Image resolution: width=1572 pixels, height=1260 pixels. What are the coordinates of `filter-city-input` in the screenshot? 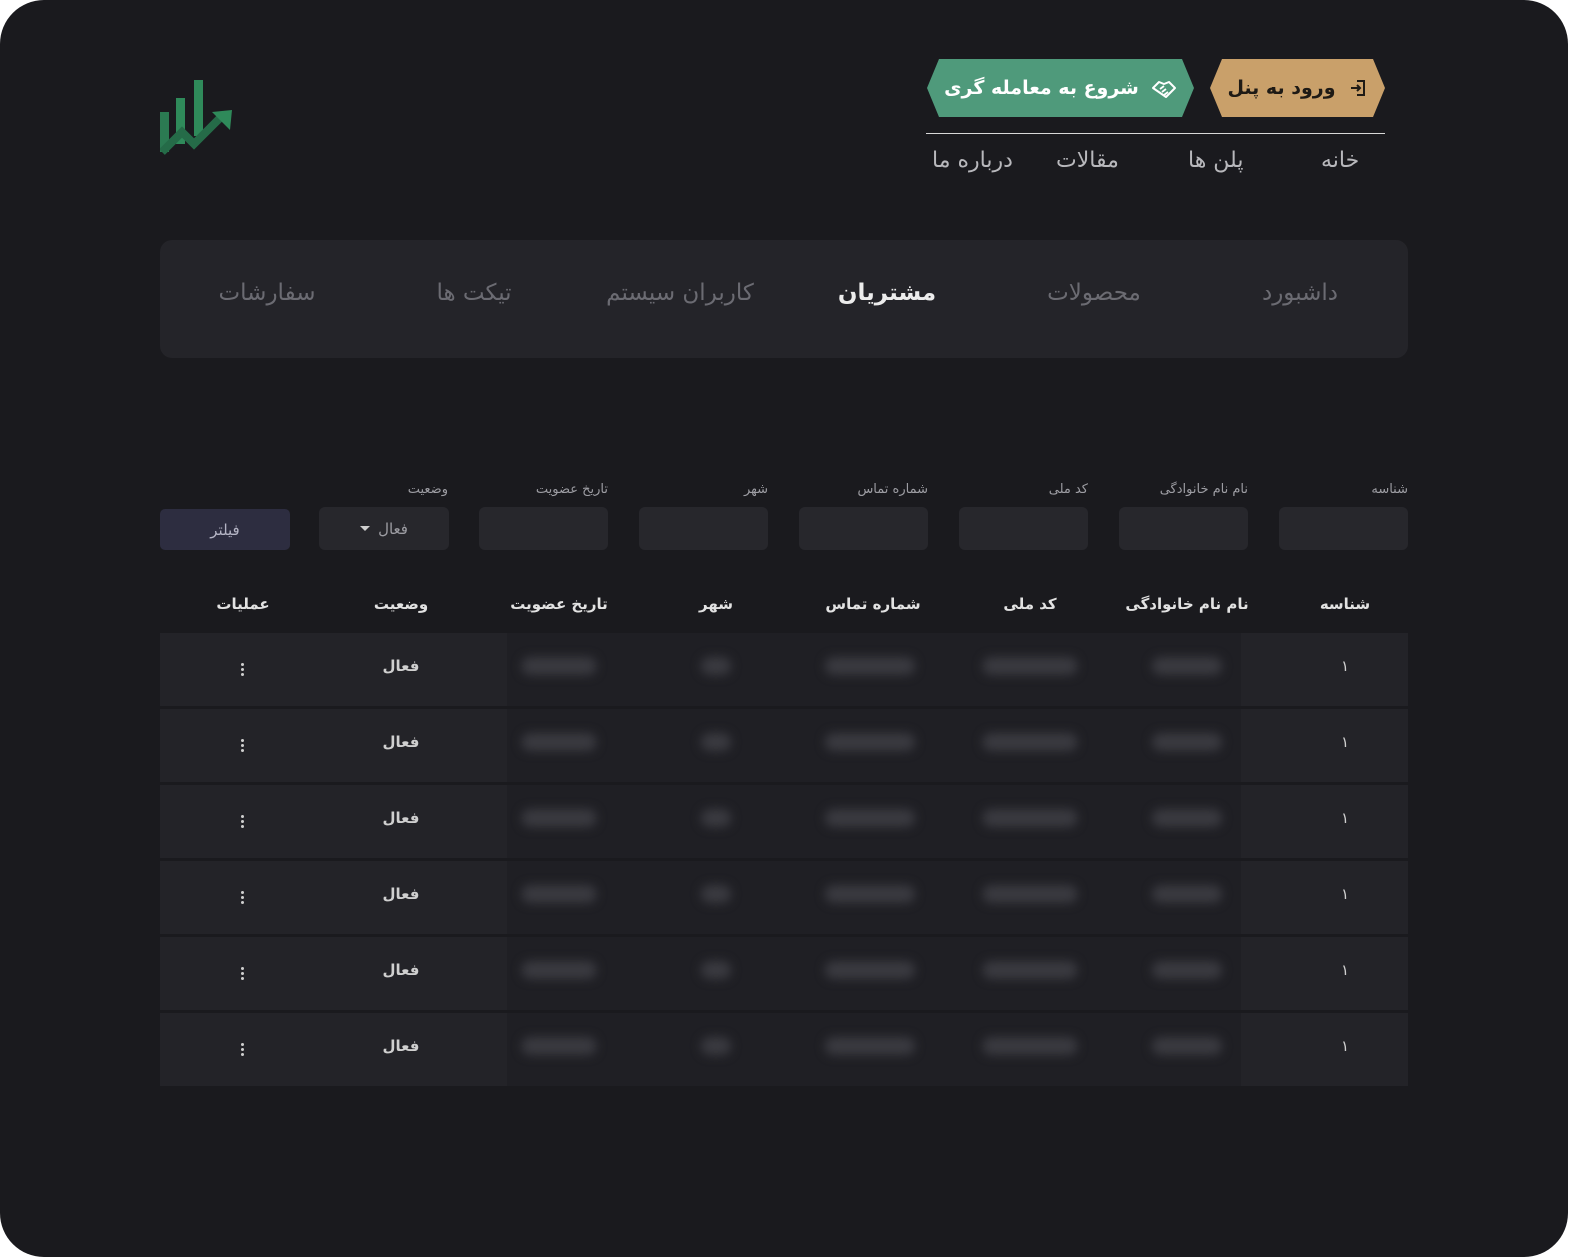 It's located at (703, 528).